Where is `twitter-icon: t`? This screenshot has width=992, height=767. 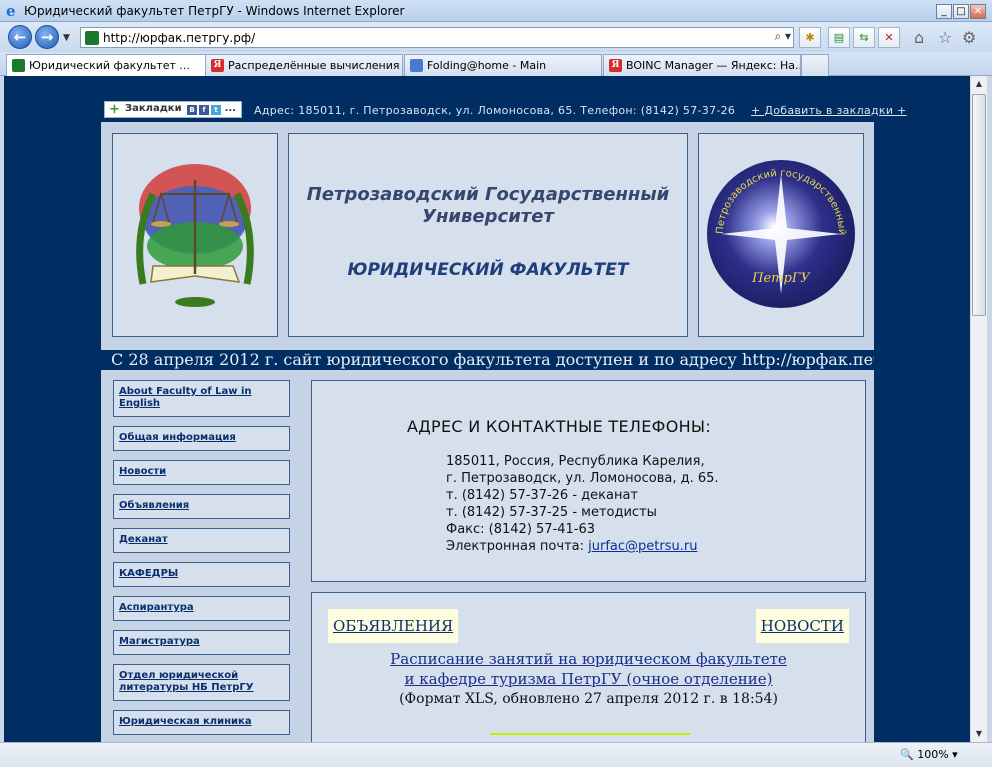
twitter-icon: t is located at coordinates (216, 110).